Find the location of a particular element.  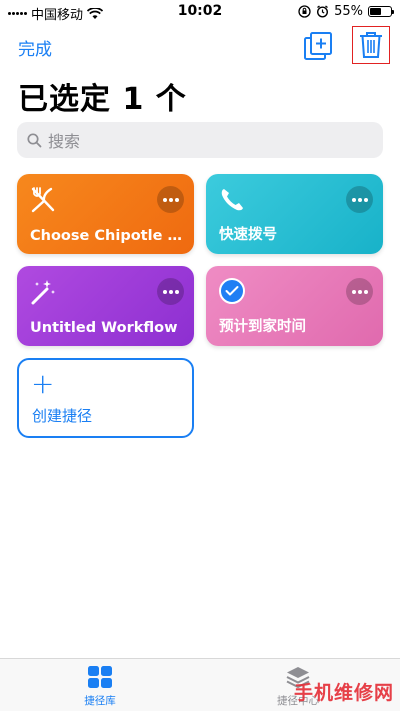

shortcut-card: Untitled Workflow is located at coordinates (105, 306).